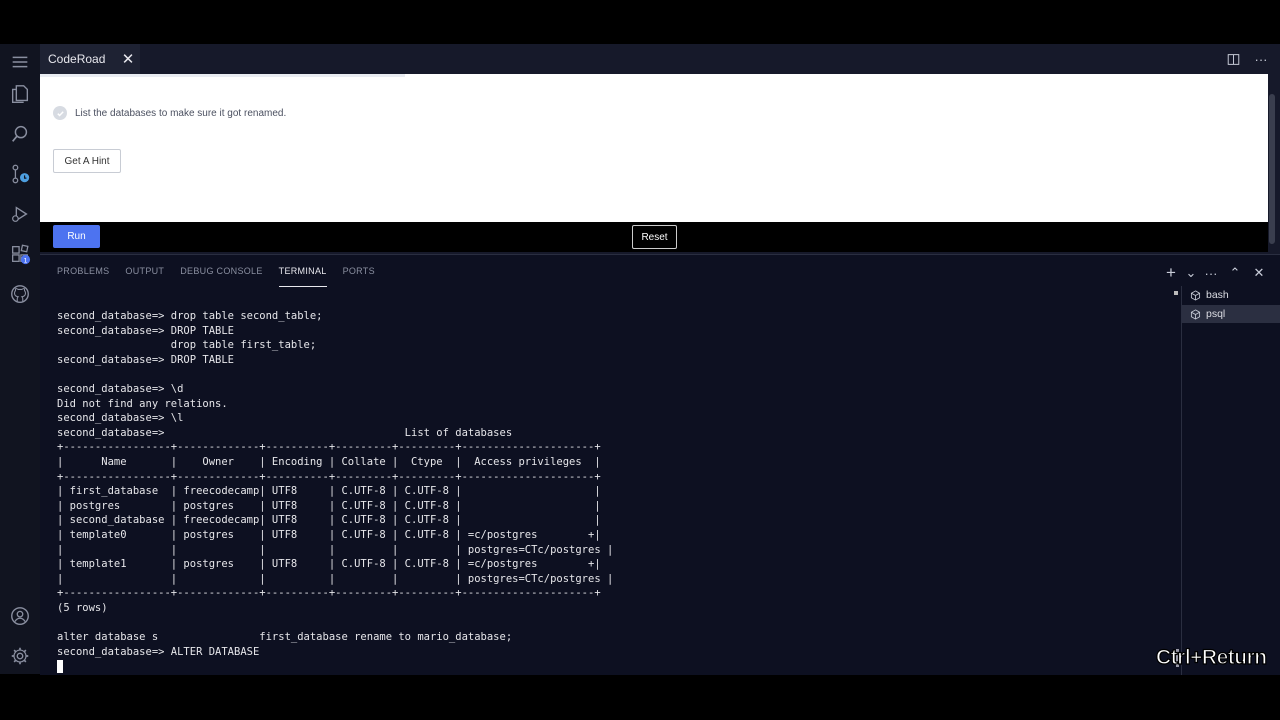  I want to click on settings-icon, so click(20, 656).